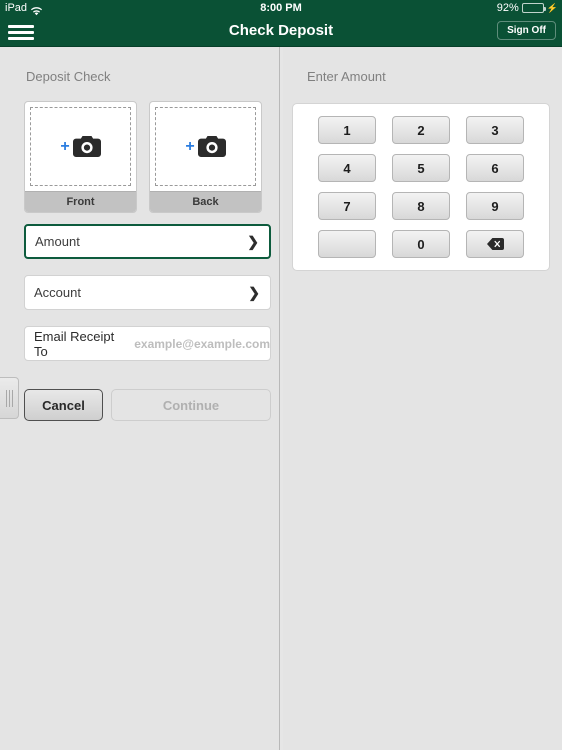 This screenshot has height=750, width=562. What do you see at coordinates (347, 168) in the screenshot?
I see `keypad-key-4: 4` at bounding box center [347, 168].